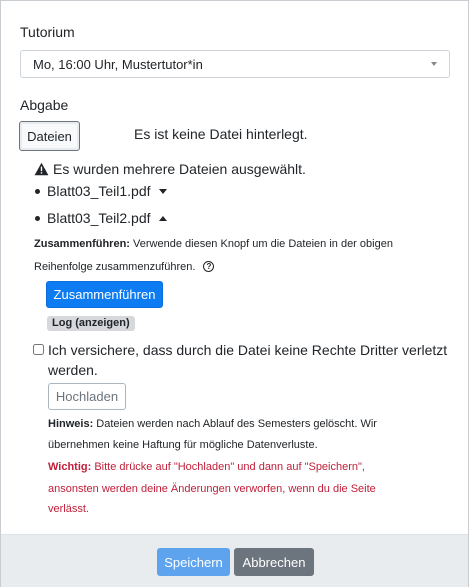  Describe the element at coordinates (179, 169) in the screenshot. I see `warning-text: Es wurden mehrere Dateien ausgewählt.` at that location.